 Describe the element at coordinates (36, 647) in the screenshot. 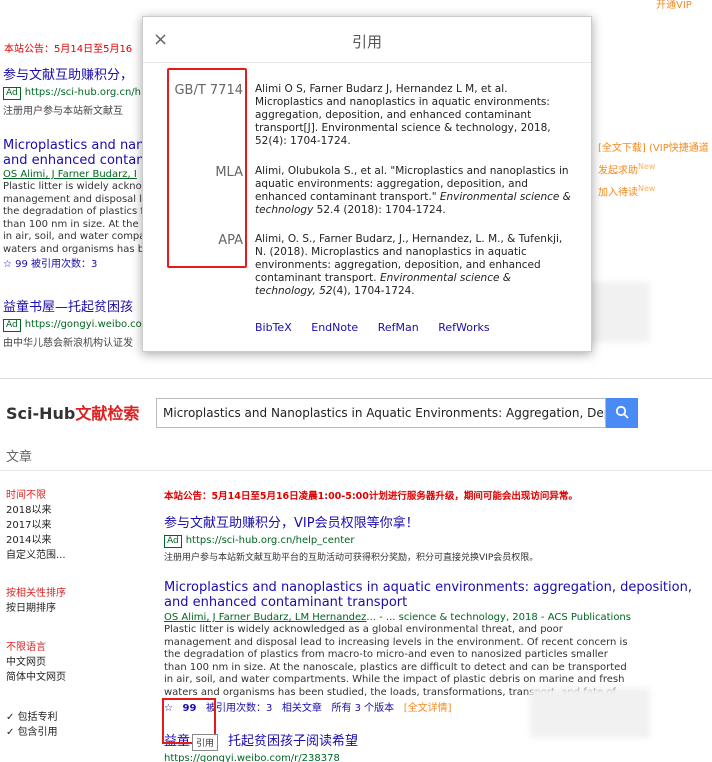

I see `lang-any-option: 不限语言` at that location.